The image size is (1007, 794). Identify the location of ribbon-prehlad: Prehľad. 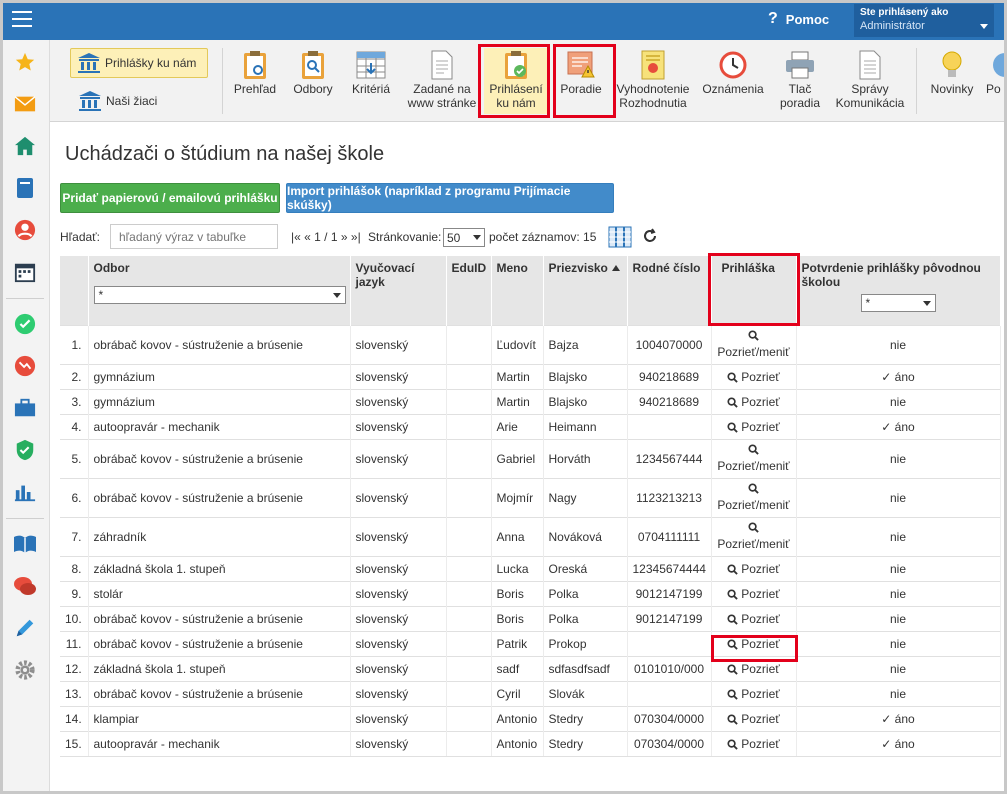
(255, 73).